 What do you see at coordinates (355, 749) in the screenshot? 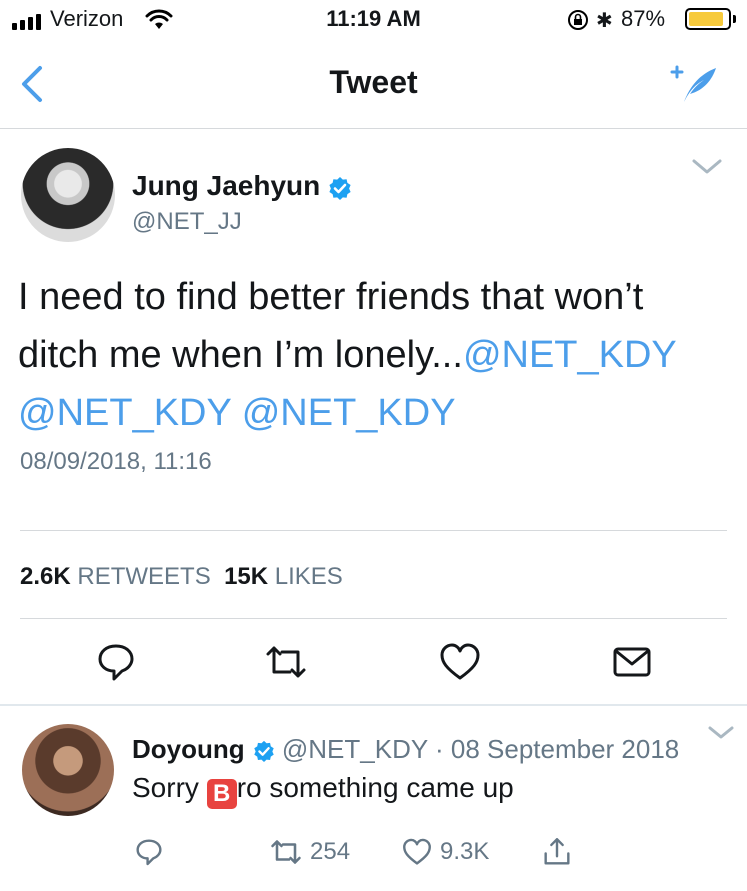
I see `reply-author-handle: @NET_KDY` at bounding box center [355, 749].